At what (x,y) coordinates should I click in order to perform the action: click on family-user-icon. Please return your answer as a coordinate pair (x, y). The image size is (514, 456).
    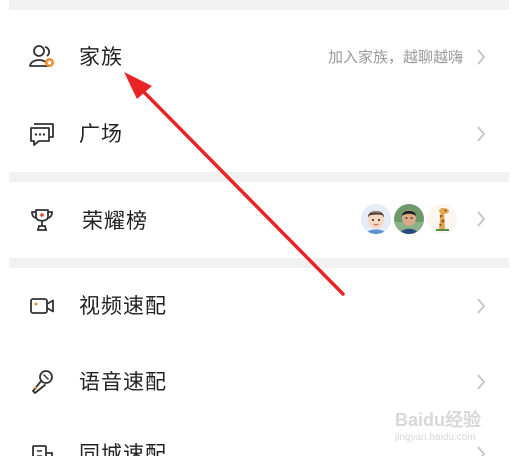
    Looking at the image, I should click on (42, 56).